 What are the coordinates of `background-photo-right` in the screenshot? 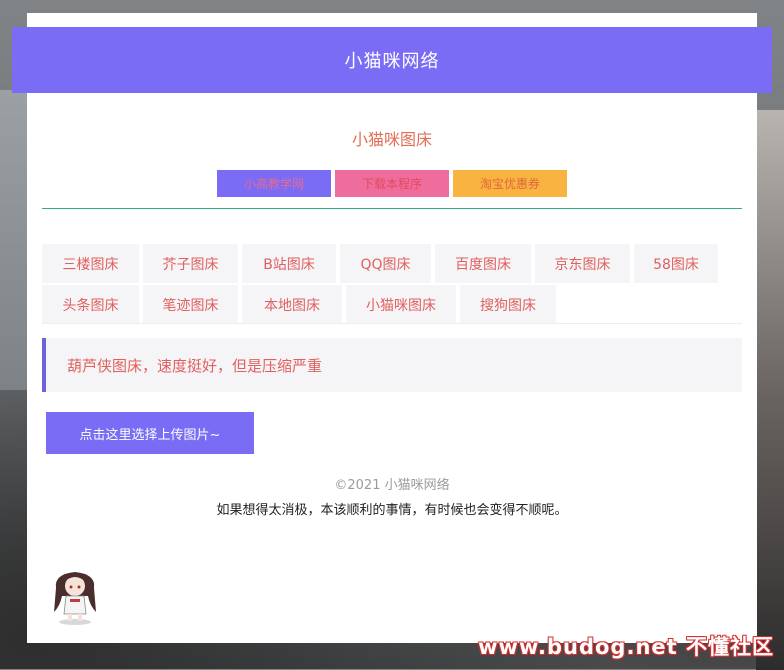 It's located at (770, 390).